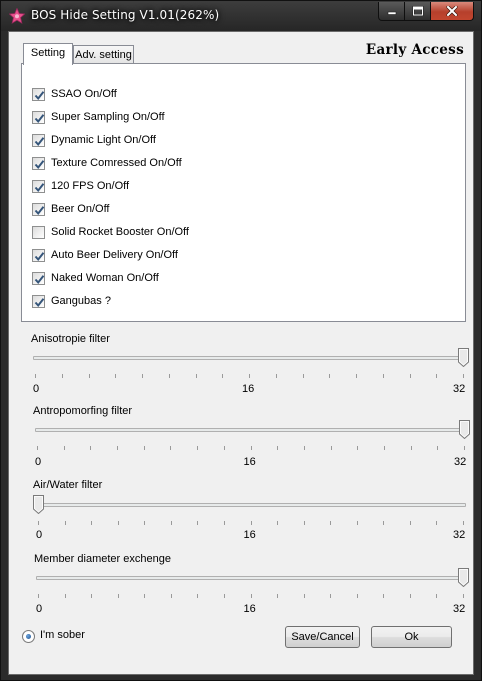 The height and width of the screenshot is (681, 482). I want to click on option-row: Gangubas ?, so click(71, 301).